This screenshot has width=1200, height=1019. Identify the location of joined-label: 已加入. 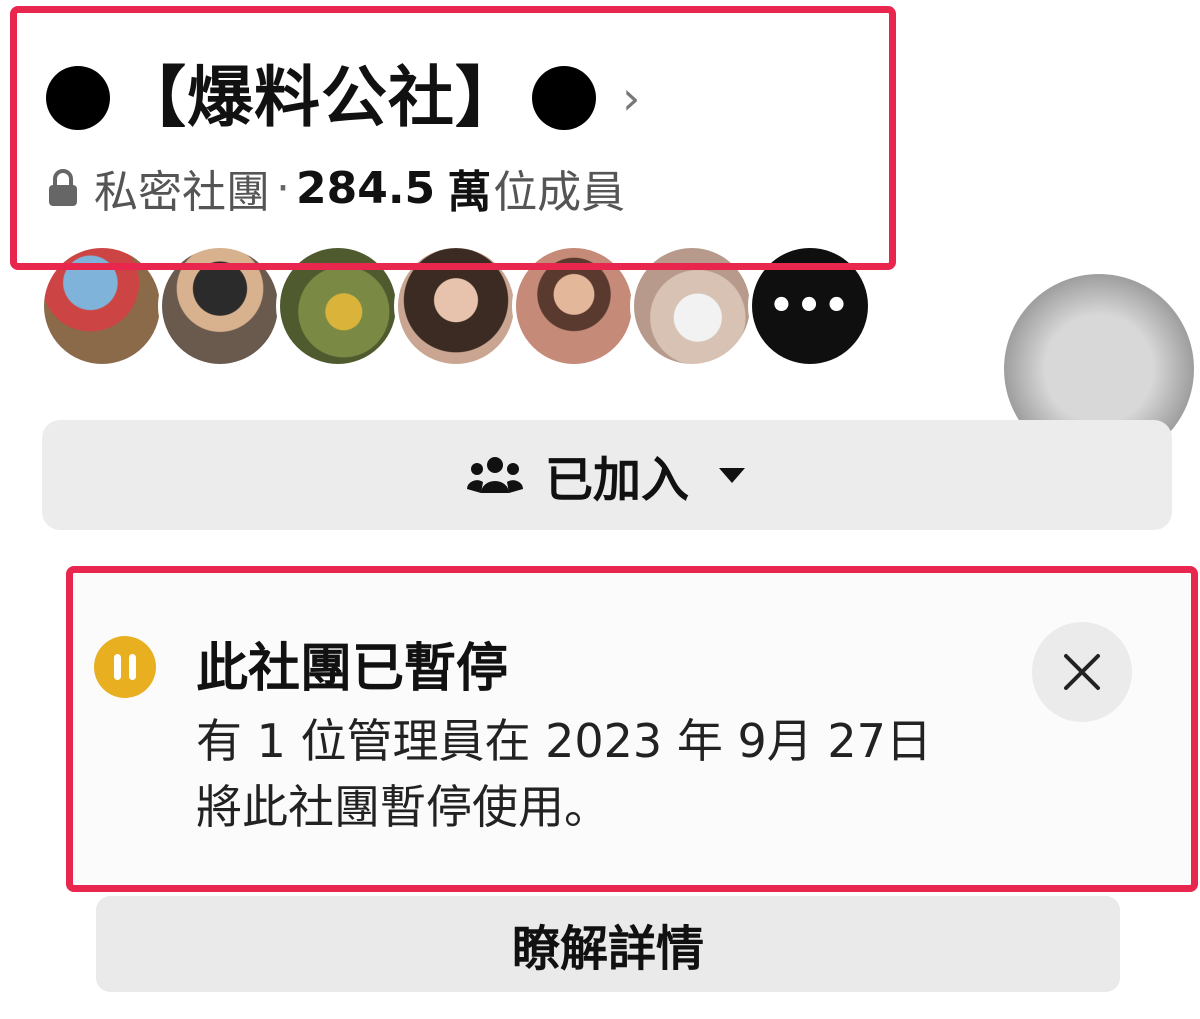
(616, 480).